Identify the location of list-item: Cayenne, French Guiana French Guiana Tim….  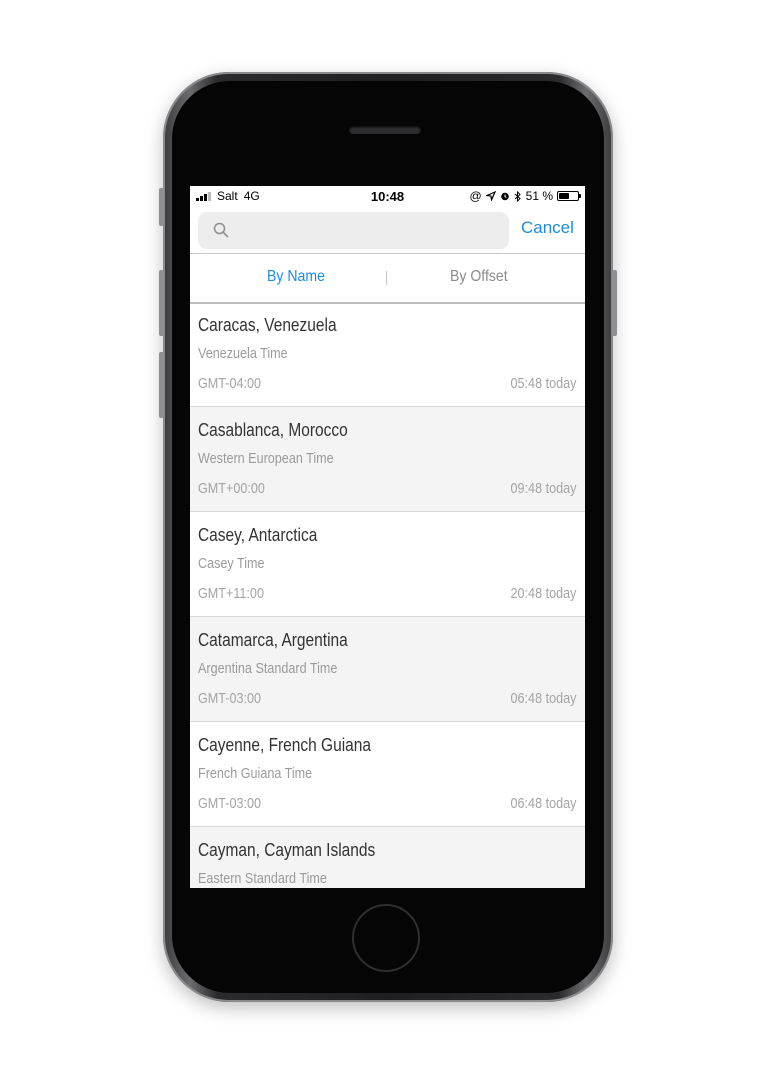
(387, 774).